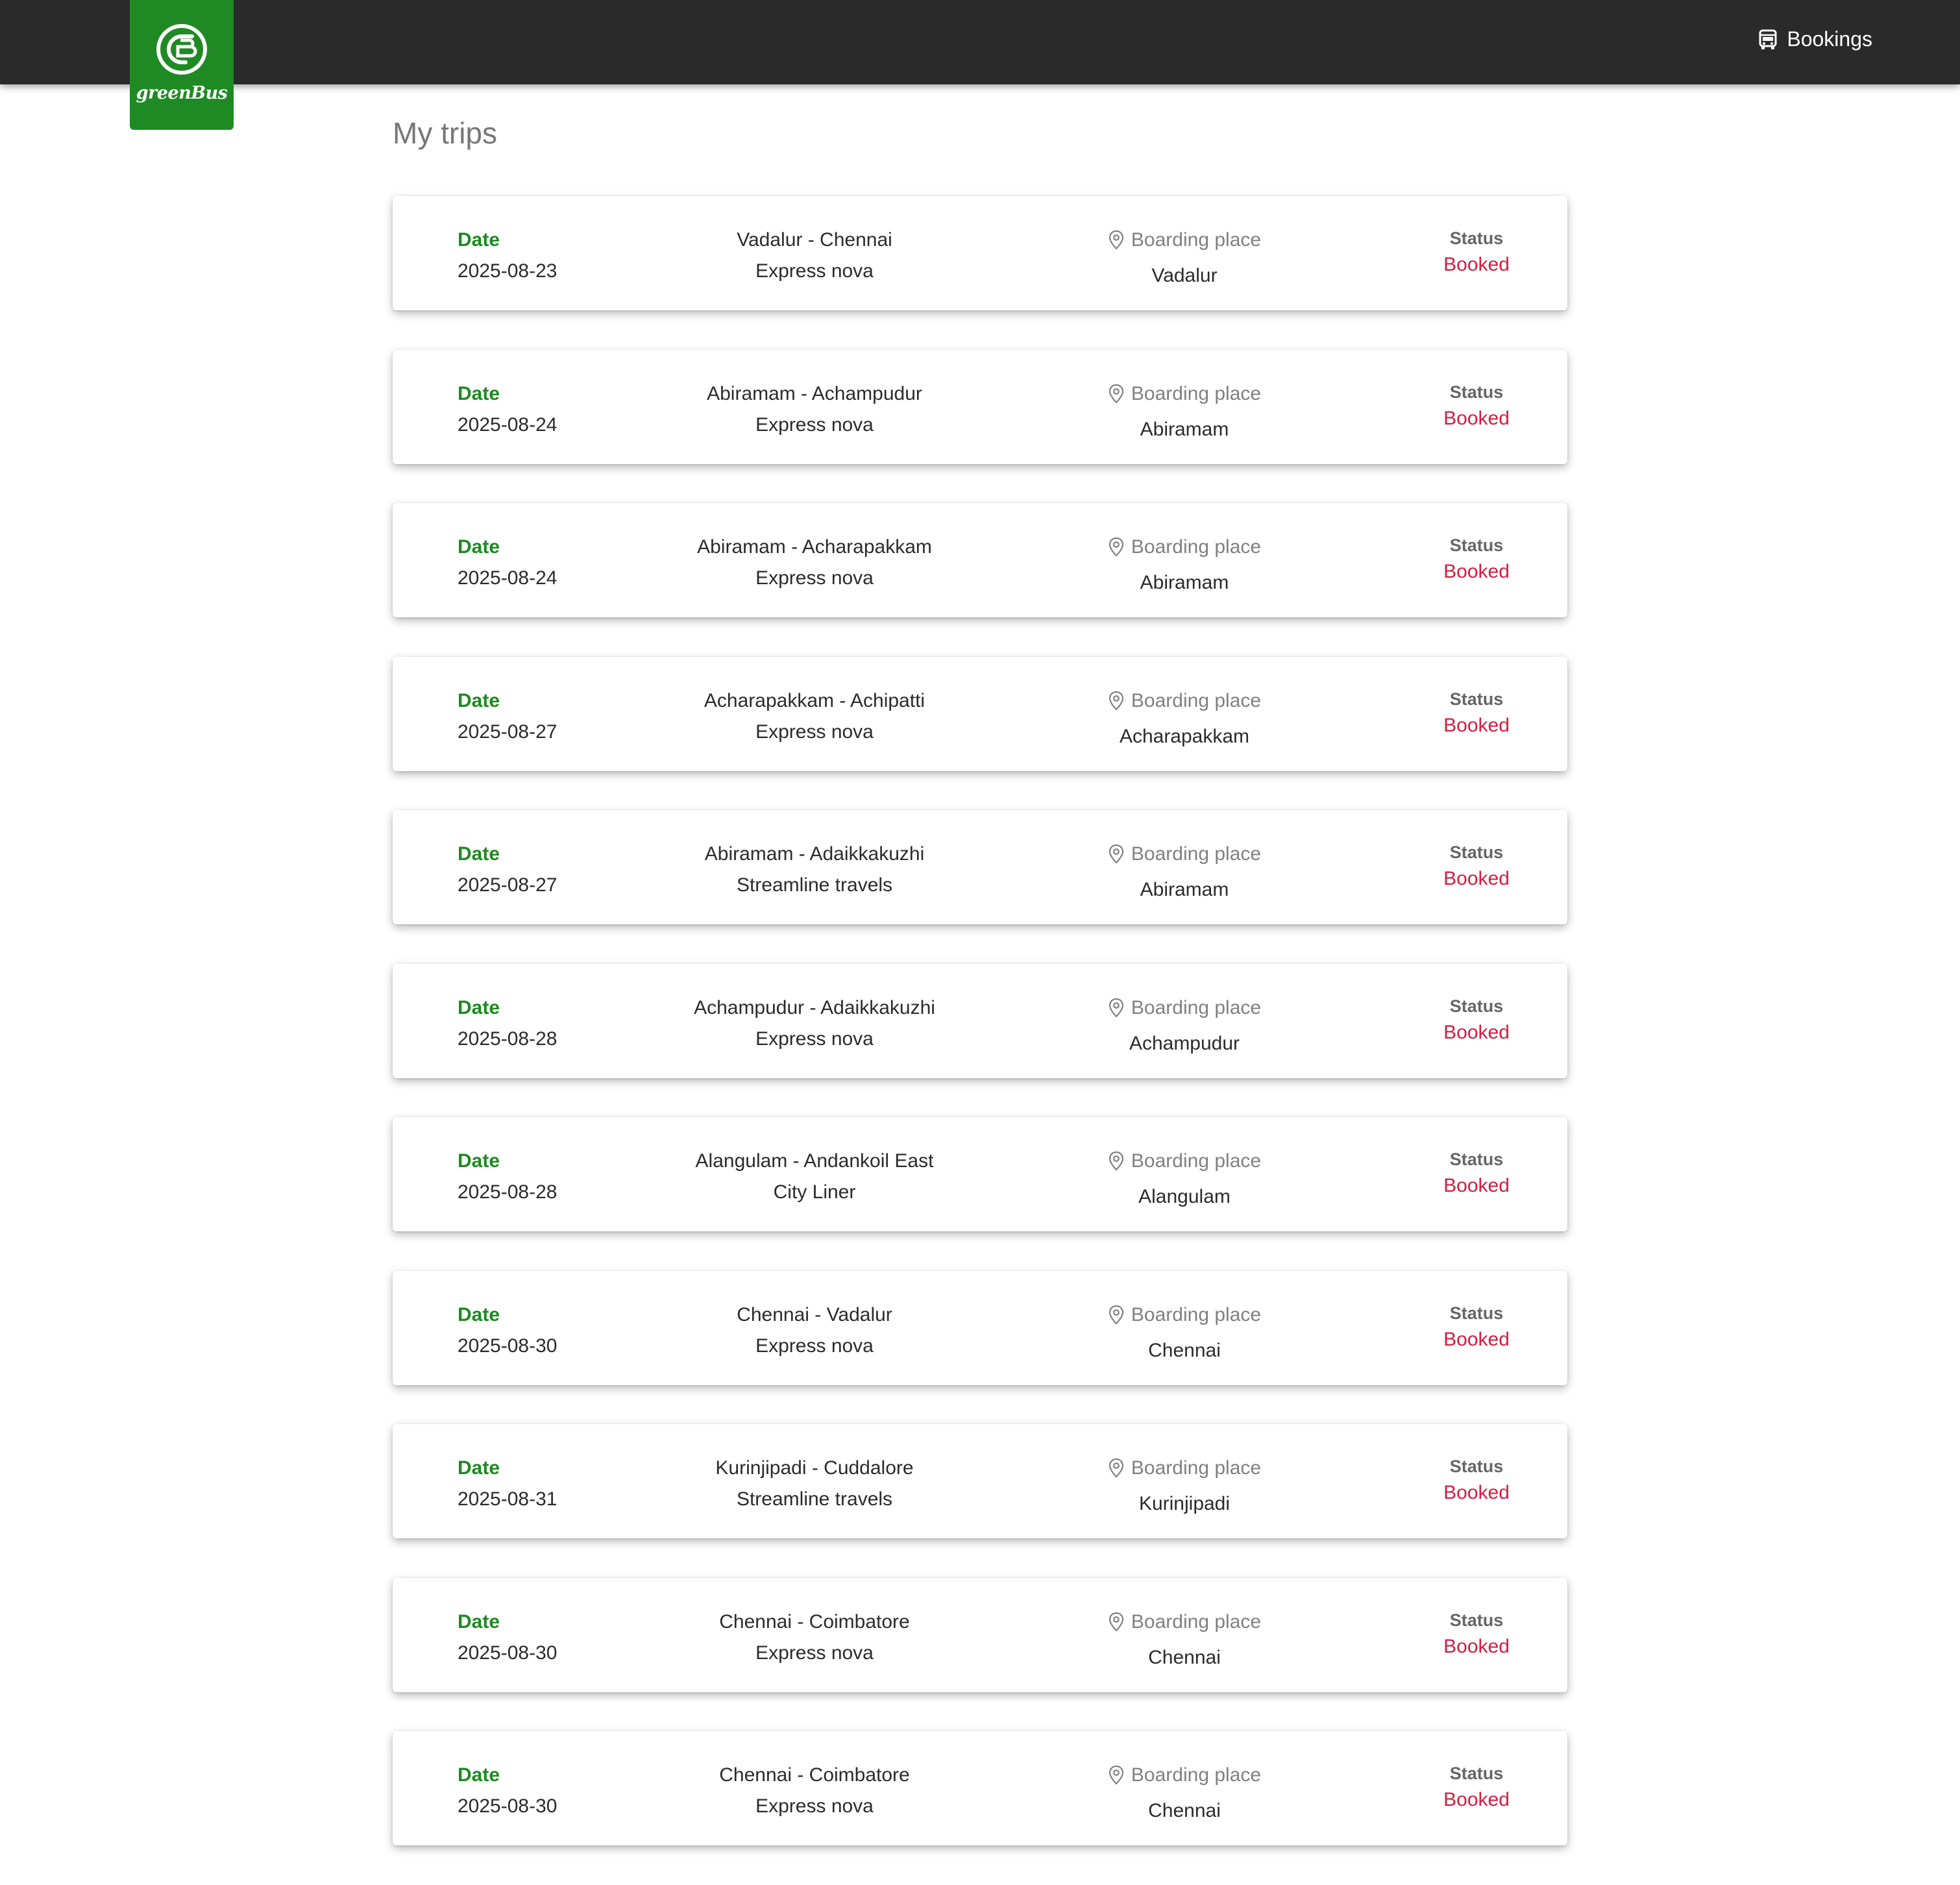  I want to click on greenbus-logo: greenBus, so click(182, 65).